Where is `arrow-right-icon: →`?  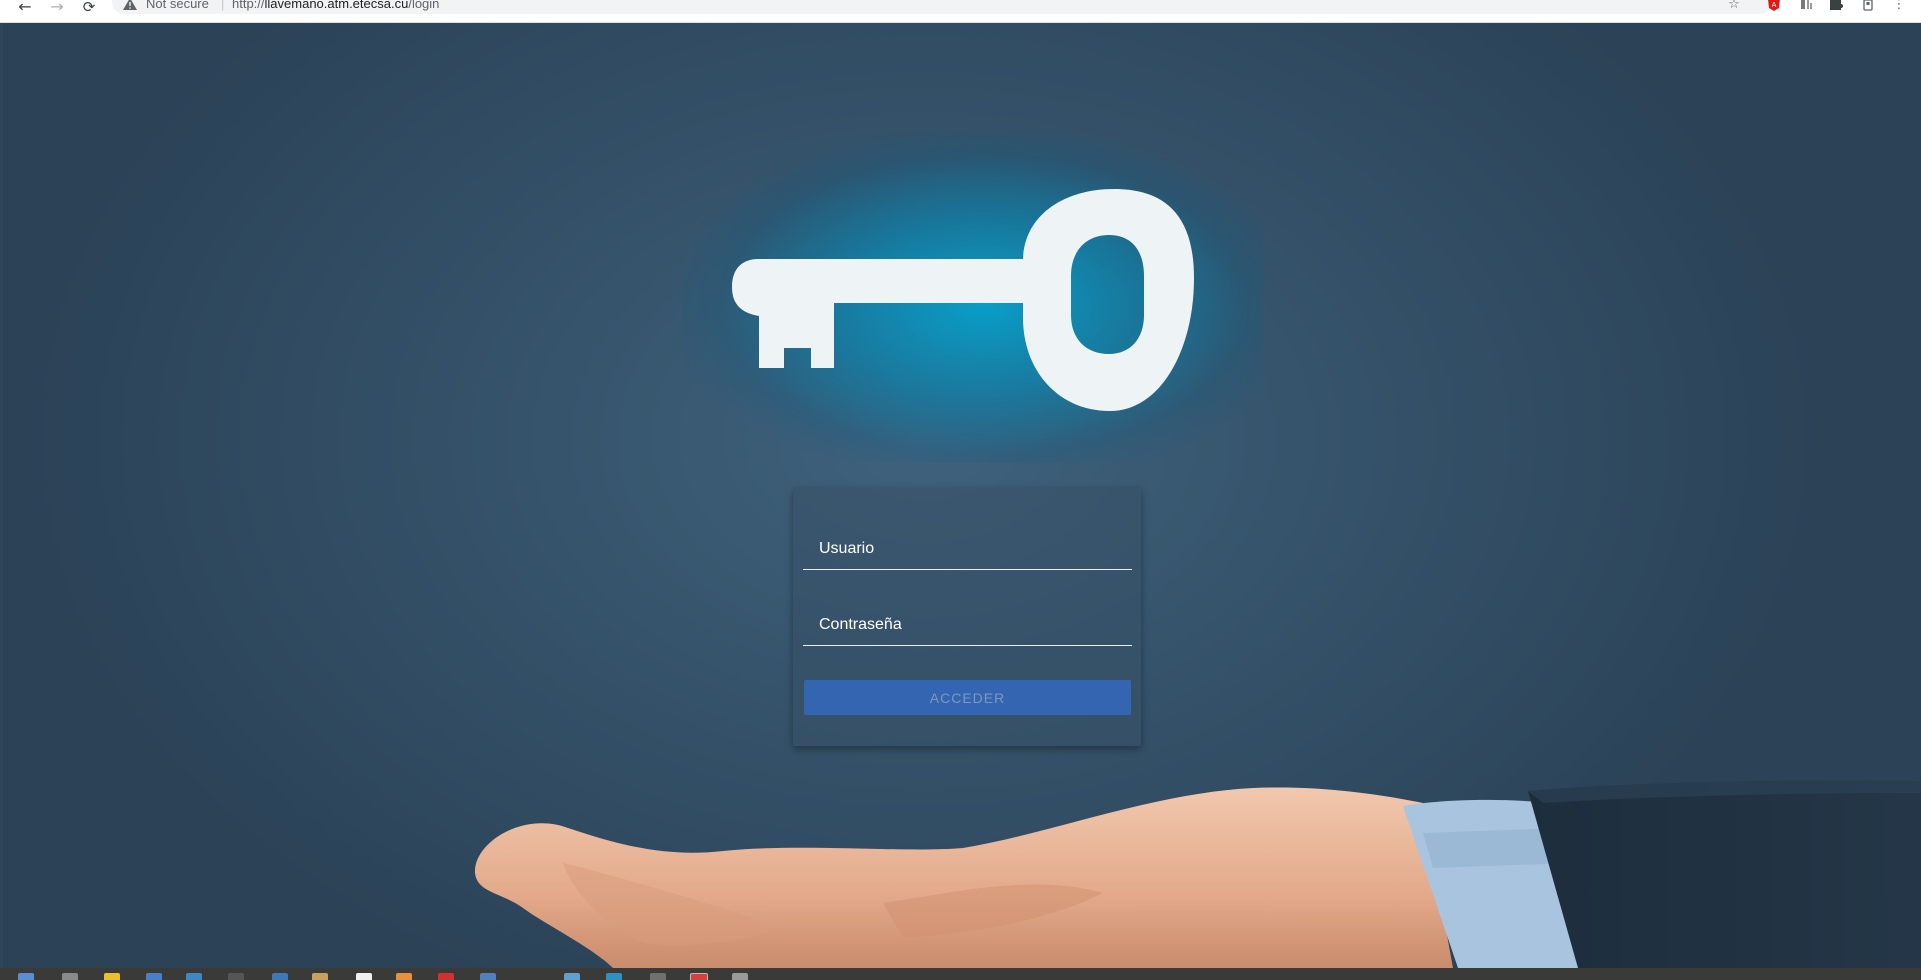
arrow-right-icon: → is located at coordinates (57, 7).